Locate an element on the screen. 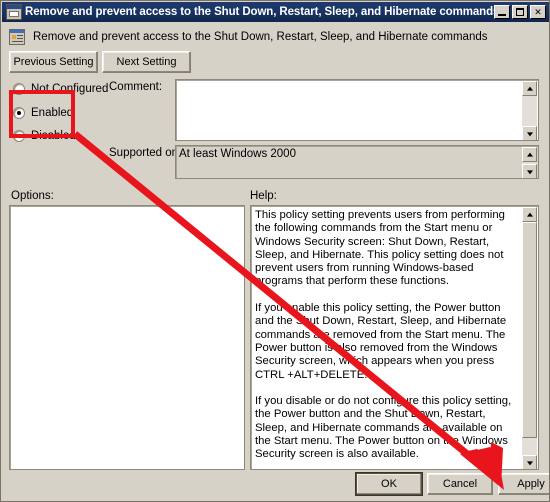 This screenshot has height=502, width=550. radio-not-configured: Not Configured is located at coordinates (60, 89).